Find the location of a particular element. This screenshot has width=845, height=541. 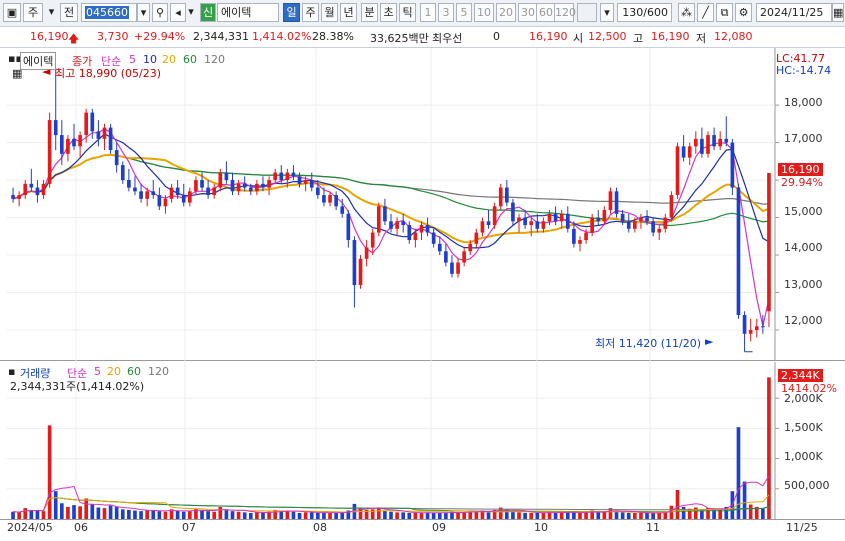

calendar-icon: ▦ is located at coordinates (838, 12).